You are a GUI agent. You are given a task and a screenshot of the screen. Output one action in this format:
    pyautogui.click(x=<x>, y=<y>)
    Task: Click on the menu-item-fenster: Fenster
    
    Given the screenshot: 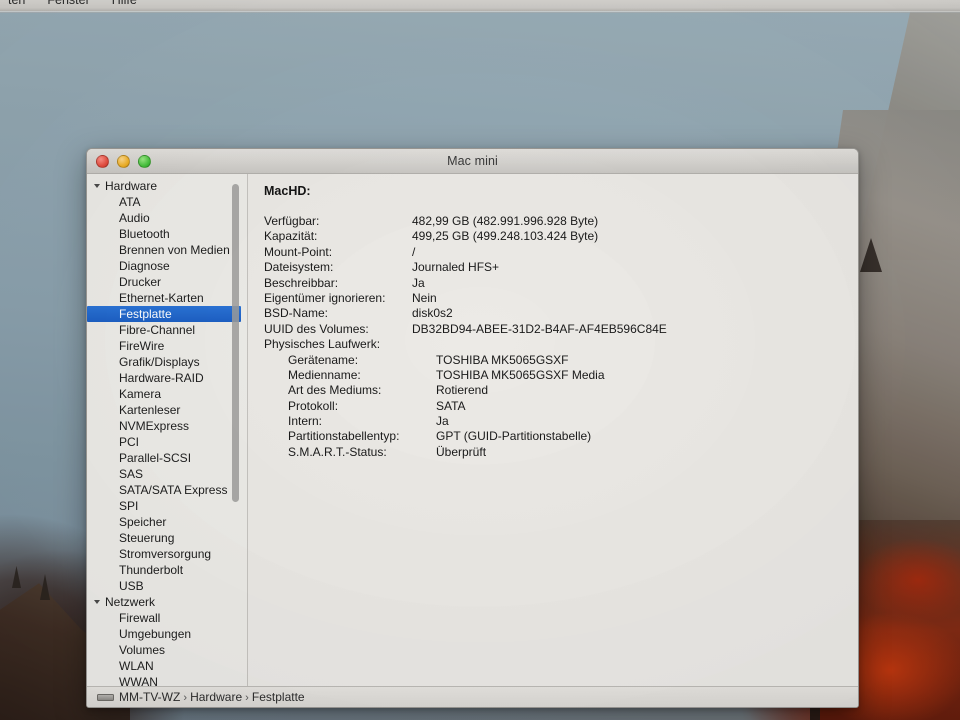 What is the action you would take?
    pyautogui.click(x=68, y=3)
    